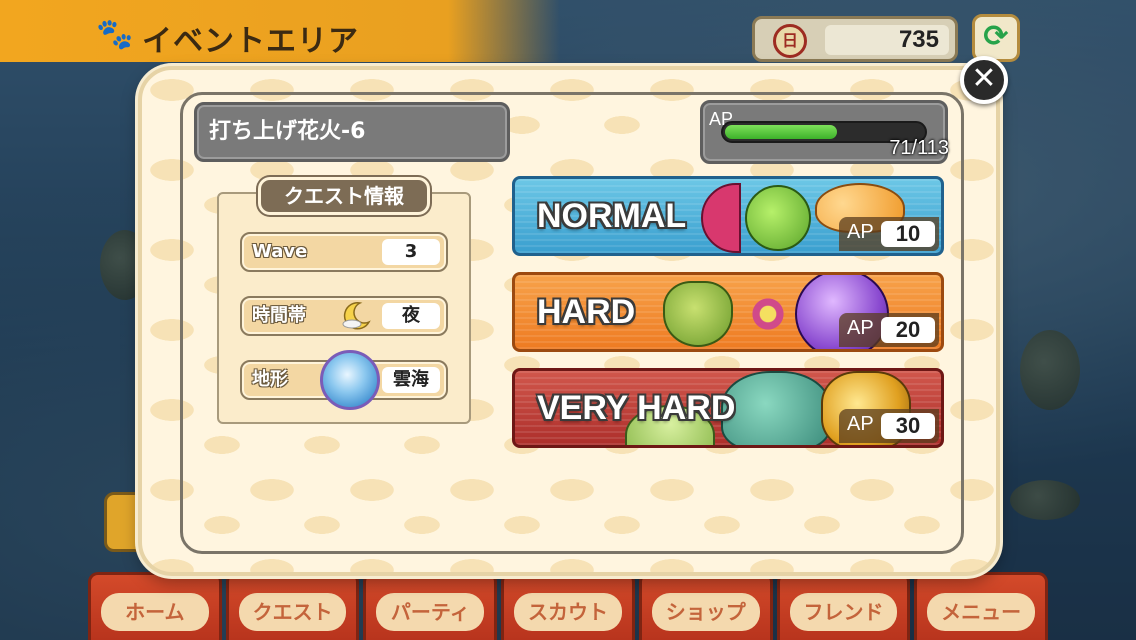 The width and height of the screenshot is (1136, 640). I want to click on ap-cost-badge: AP 30, so click(889, 426).